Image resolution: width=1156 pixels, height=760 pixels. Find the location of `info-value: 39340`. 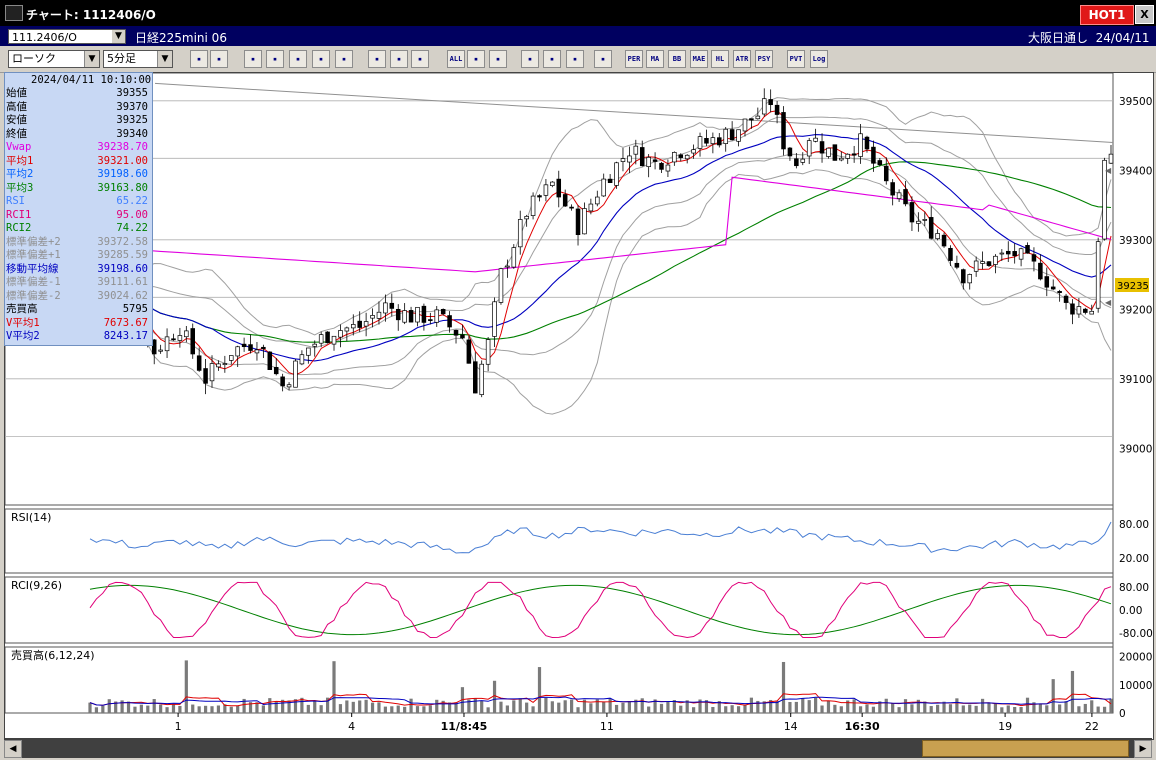

info-value: 39340 is located at coordinates (132, 133).